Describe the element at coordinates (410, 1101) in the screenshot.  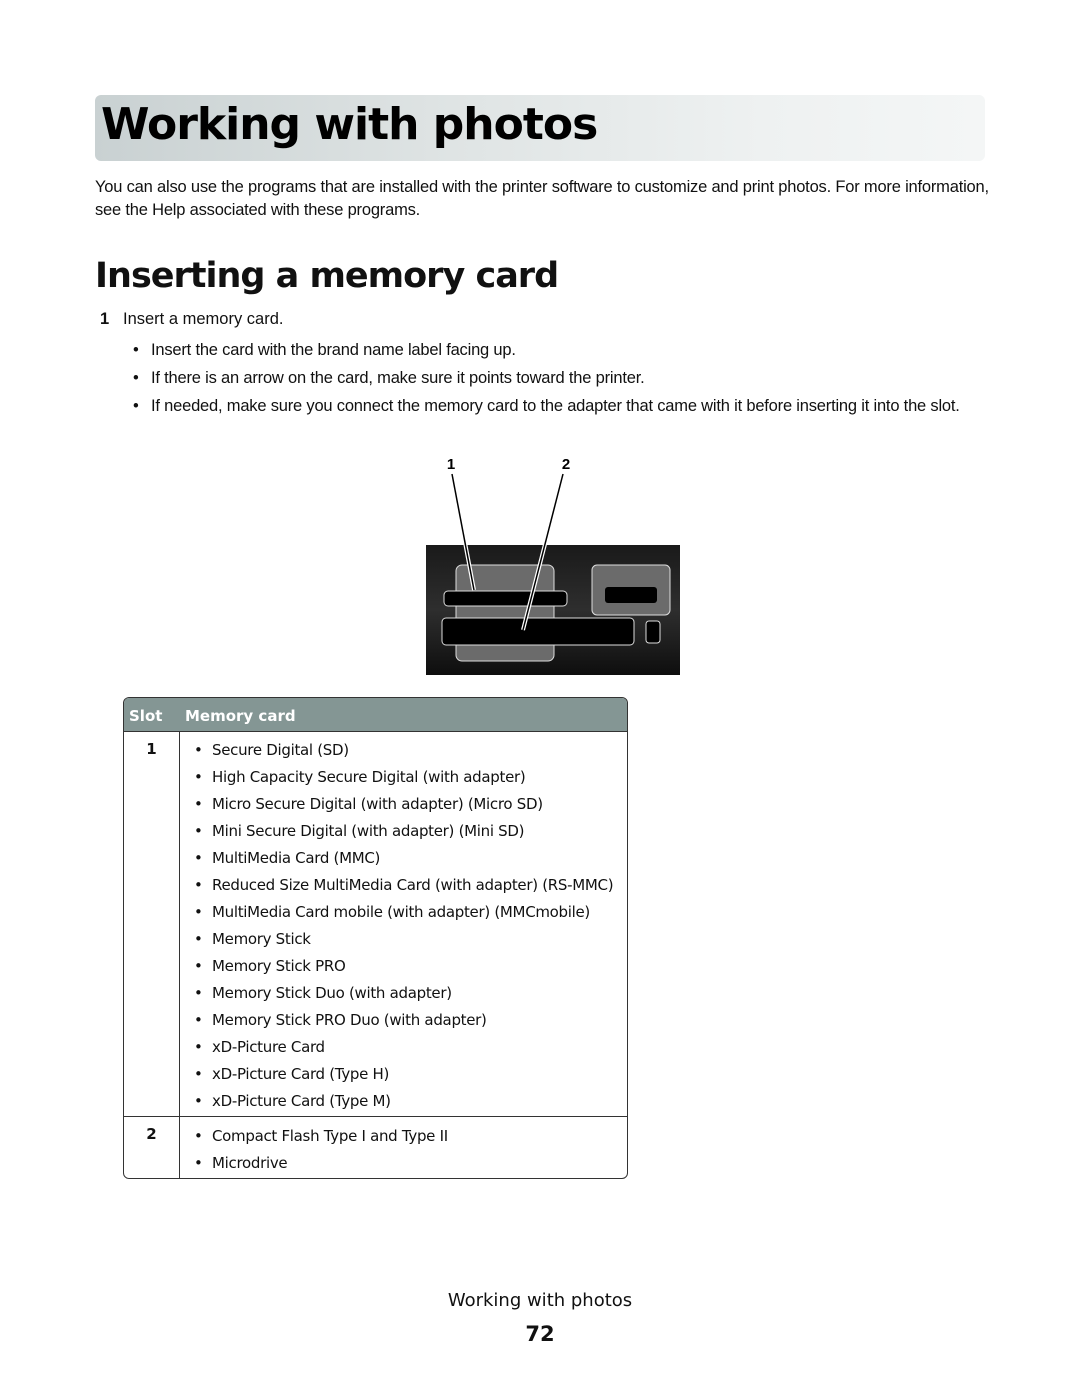
I see `card-item: xD-Picture Card (Type M)` at that location.